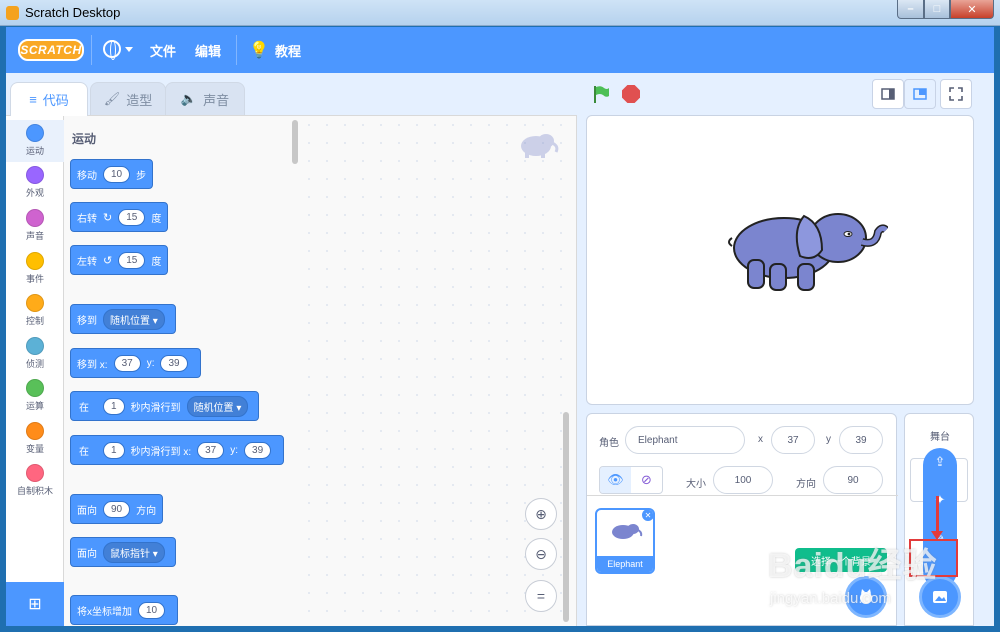  I want to click on maximize-button: □, so click(937, 9).